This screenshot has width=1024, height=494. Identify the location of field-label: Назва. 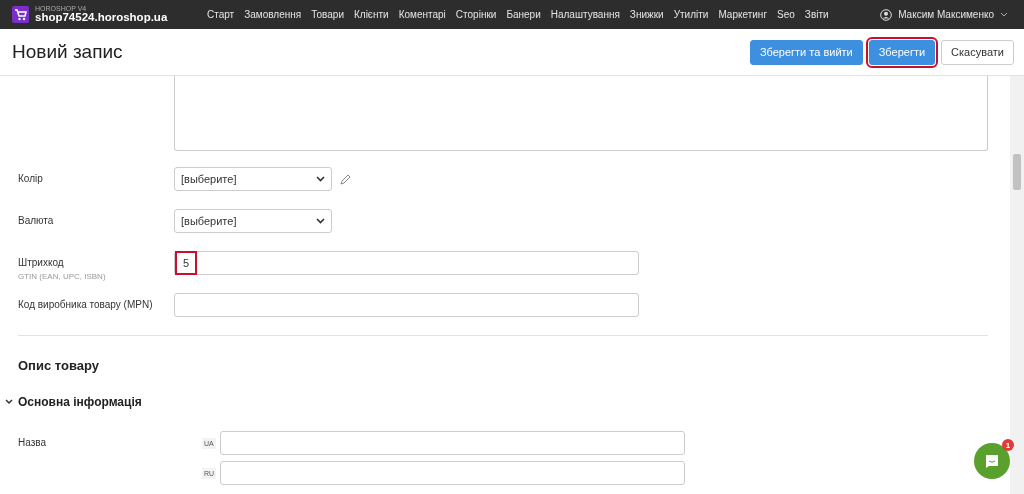
(33, 442).